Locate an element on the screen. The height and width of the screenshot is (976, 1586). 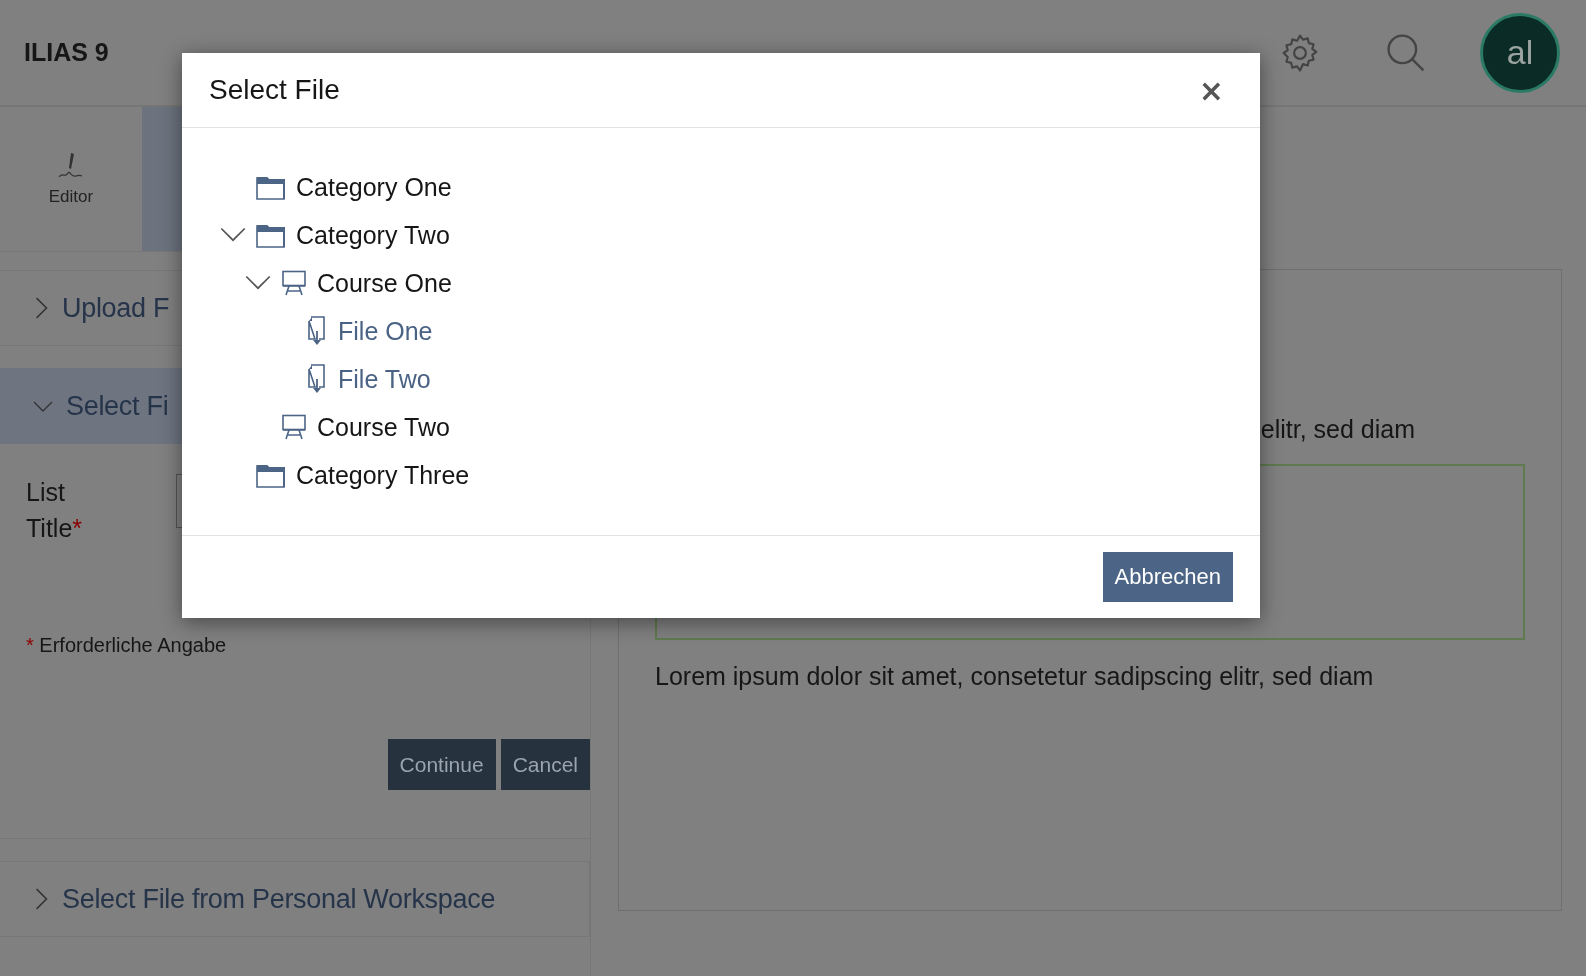
paragraph: elitr, sed diam is located at coordinates (1337, 429).